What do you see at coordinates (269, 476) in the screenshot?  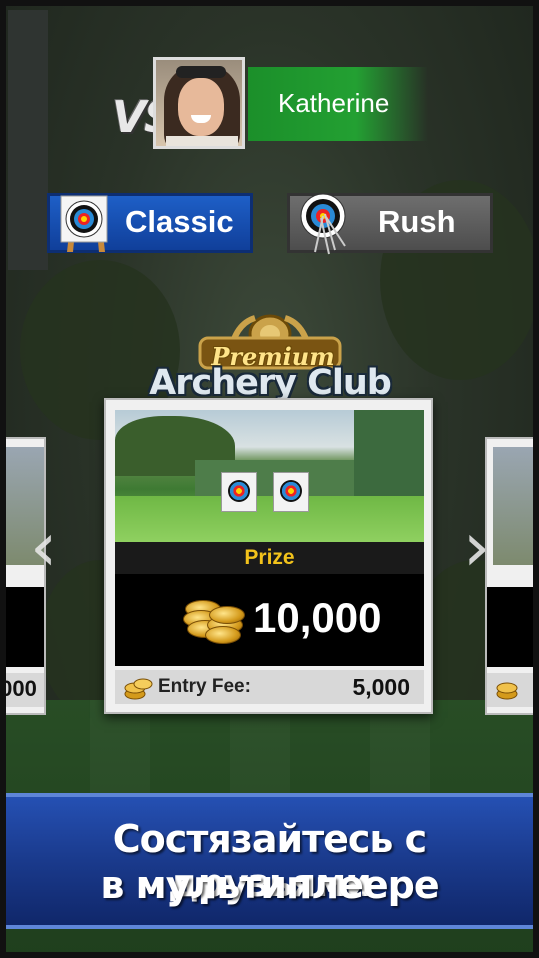 I see `club-venue-image` at bounding box center [269, 476].